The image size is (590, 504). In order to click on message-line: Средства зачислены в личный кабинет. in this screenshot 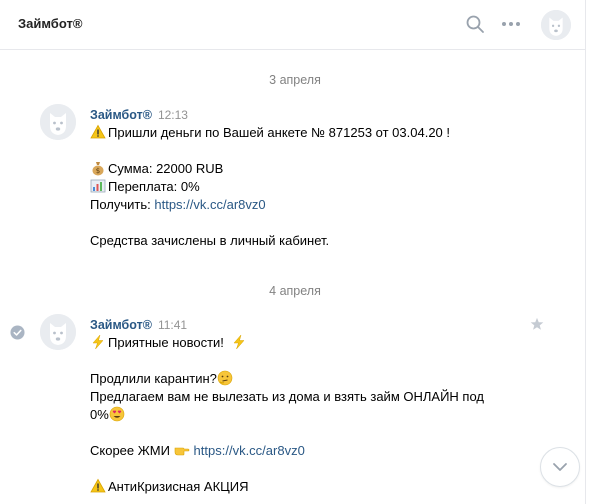, I will do `click(210, 240)`.